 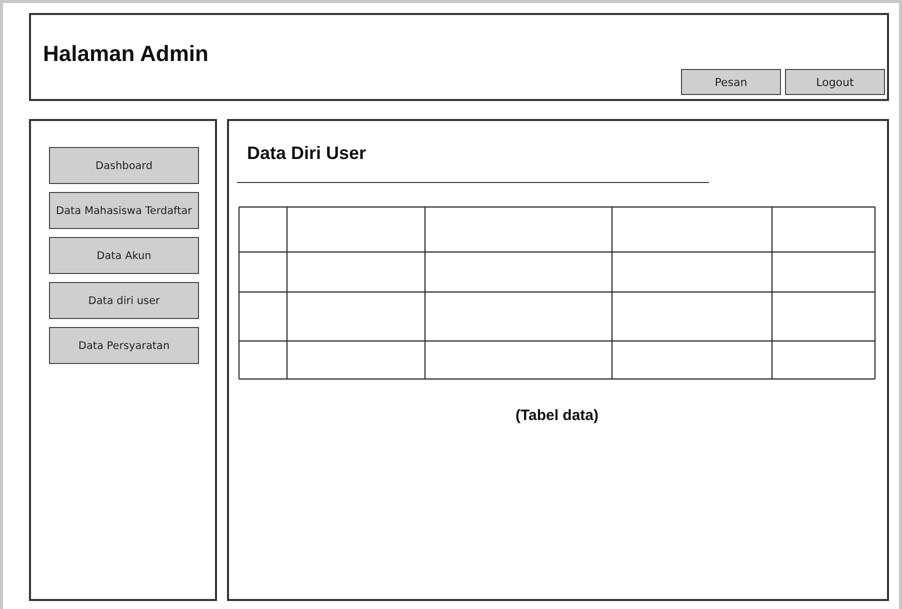 I want to click on sidebar-button: Dashboard, so click(x=124, y=165).